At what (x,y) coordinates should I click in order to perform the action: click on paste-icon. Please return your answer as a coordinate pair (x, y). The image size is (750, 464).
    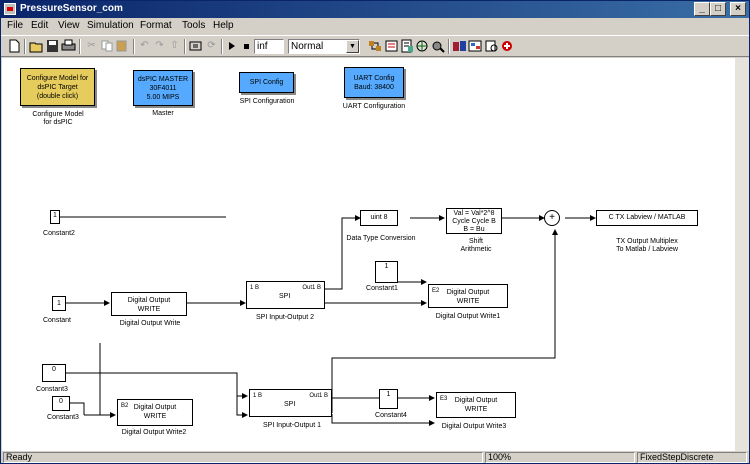
    Looking at the image, I should click on (122, 46).